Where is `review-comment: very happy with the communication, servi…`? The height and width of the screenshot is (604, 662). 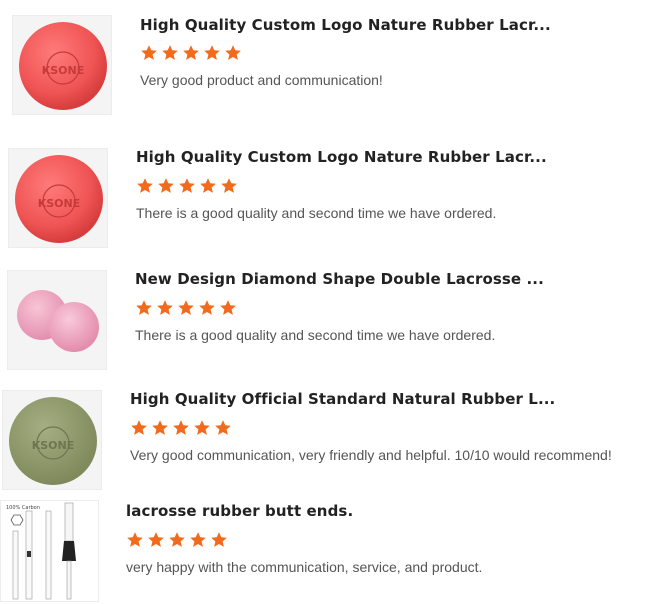
review-comment: very happy with the communication, servi… is located at coordinates (304, 567).